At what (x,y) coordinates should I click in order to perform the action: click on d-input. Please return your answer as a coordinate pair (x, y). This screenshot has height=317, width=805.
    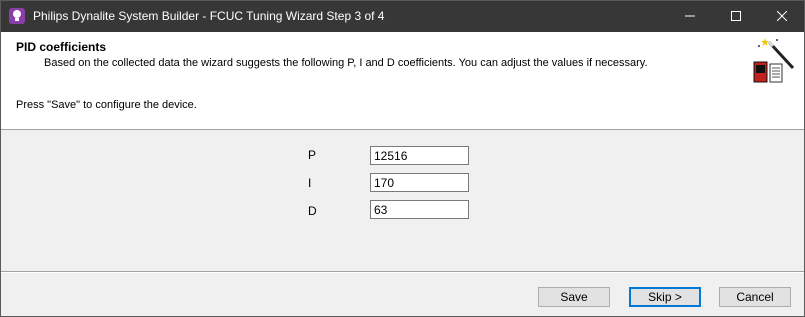
    Looking at the image, I should click on (419, 209).